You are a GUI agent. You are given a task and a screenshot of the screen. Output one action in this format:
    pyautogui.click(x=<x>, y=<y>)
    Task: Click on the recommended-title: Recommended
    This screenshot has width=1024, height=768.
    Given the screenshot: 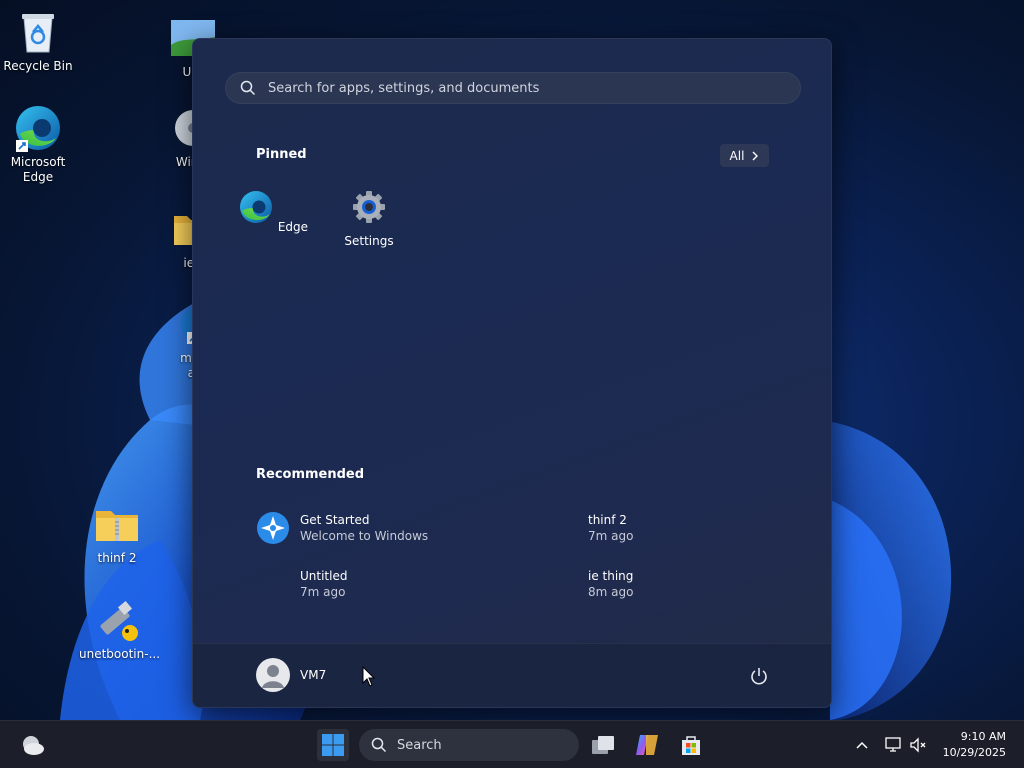 What is the action you would take?
    pyautogui.click(x=310, y=474)
    